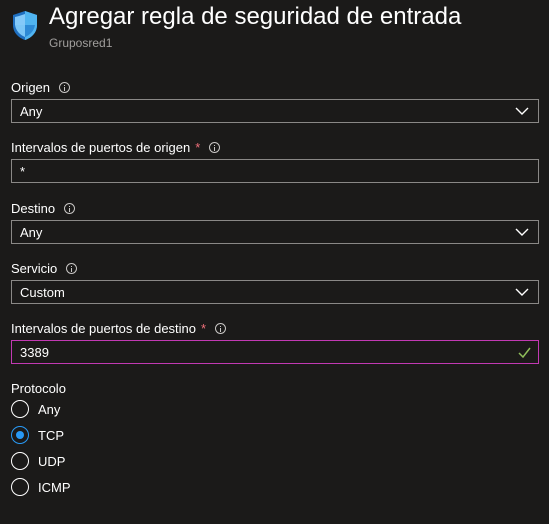  I want to click on protocol-label-text: Protocolo, so click(38, 388).